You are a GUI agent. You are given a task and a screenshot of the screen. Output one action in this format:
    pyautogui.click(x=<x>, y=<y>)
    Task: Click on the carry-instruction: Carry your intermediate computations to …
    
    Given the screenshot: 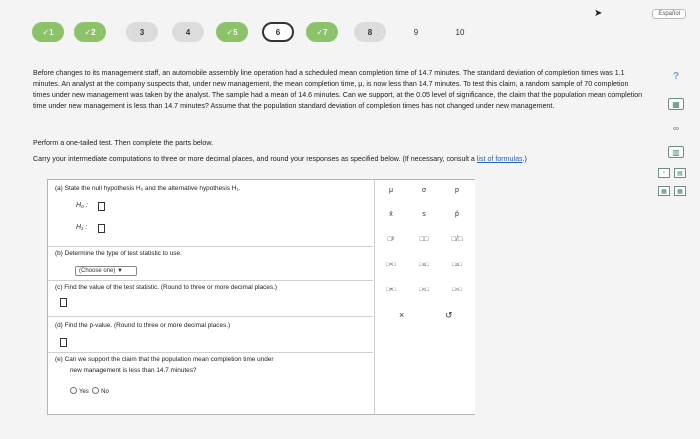 What is the action you would take?
    pyautogui.click(x=280, y=159)
    